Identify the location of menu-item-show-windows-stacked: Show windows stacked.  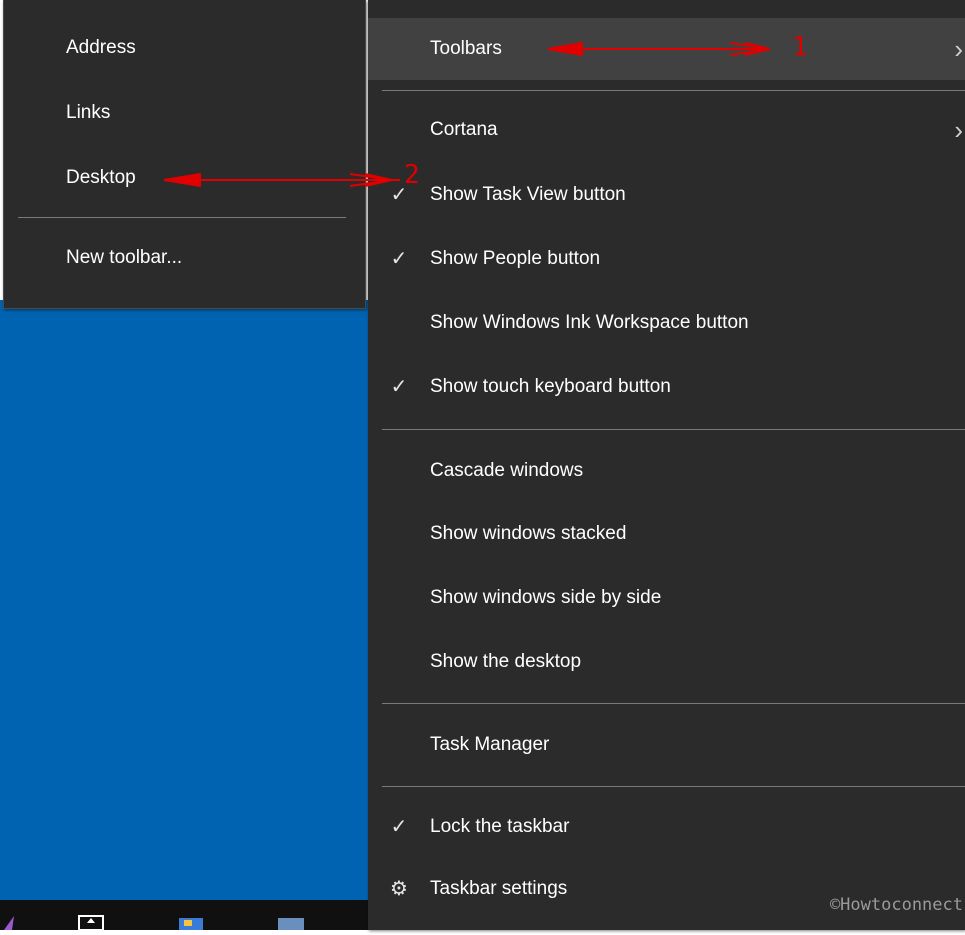
(666, 534).